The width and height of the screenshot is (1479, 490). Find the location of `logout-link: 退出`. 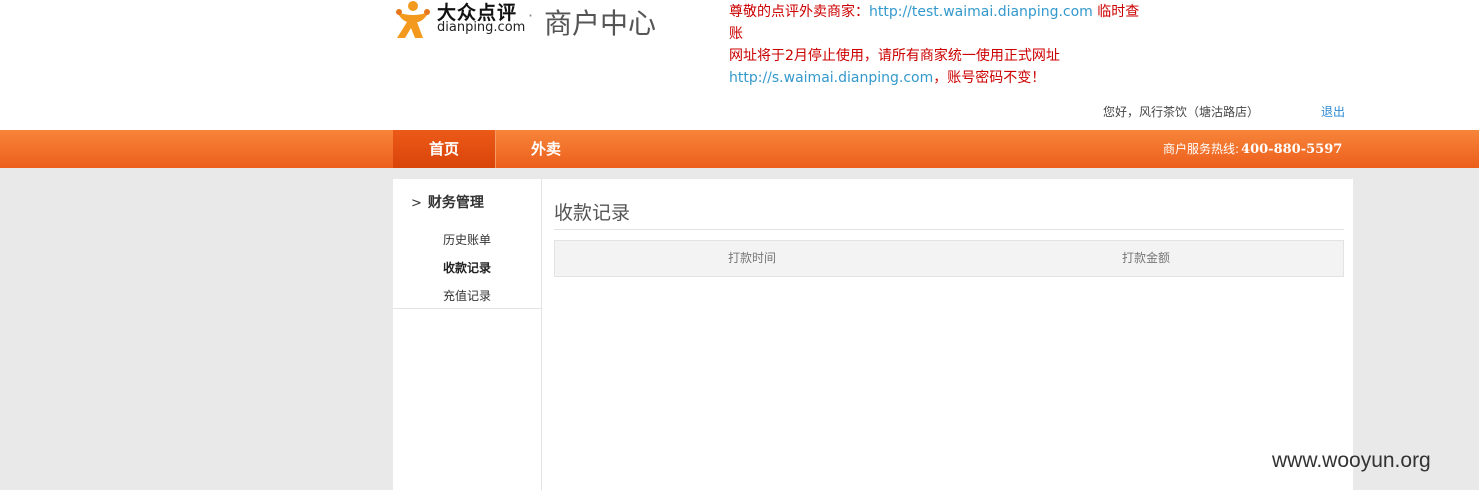

logout-link: 退出 is located at coordinates (1333, 111).